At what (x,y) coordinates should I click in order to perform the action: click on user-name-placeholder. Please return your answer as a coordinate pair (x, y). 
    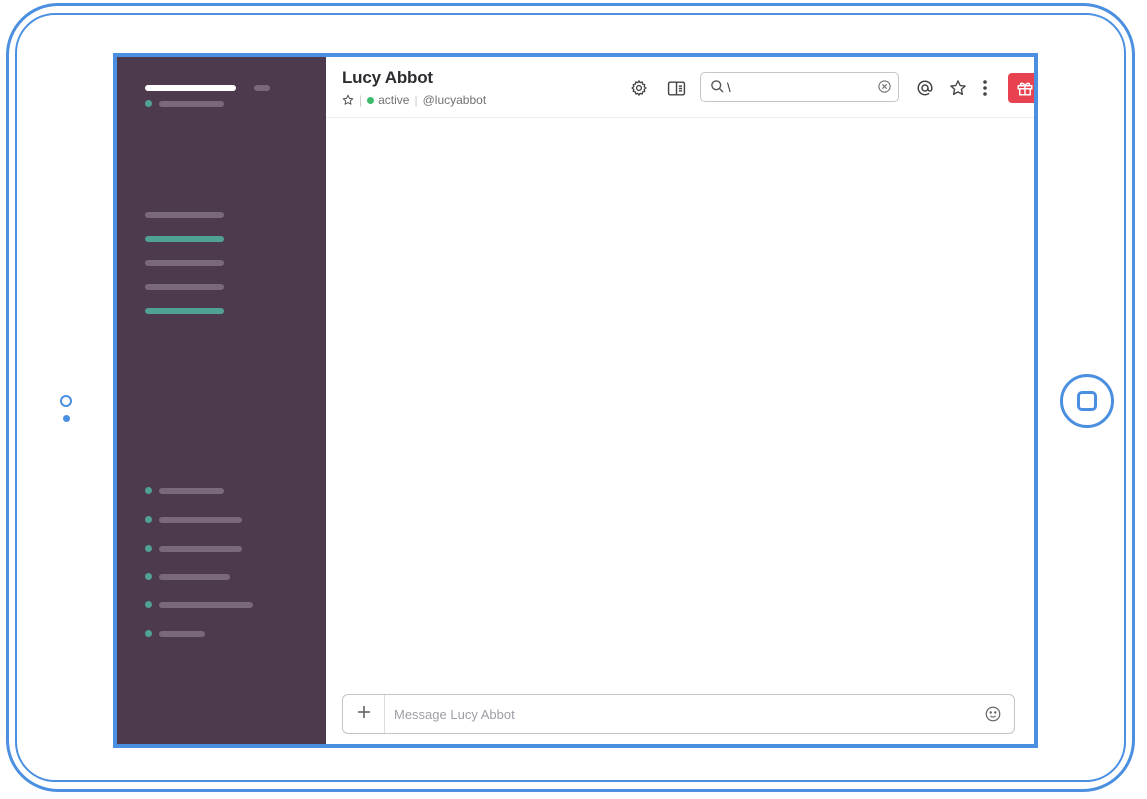
    Looking at the image, I should click on (191, 104).